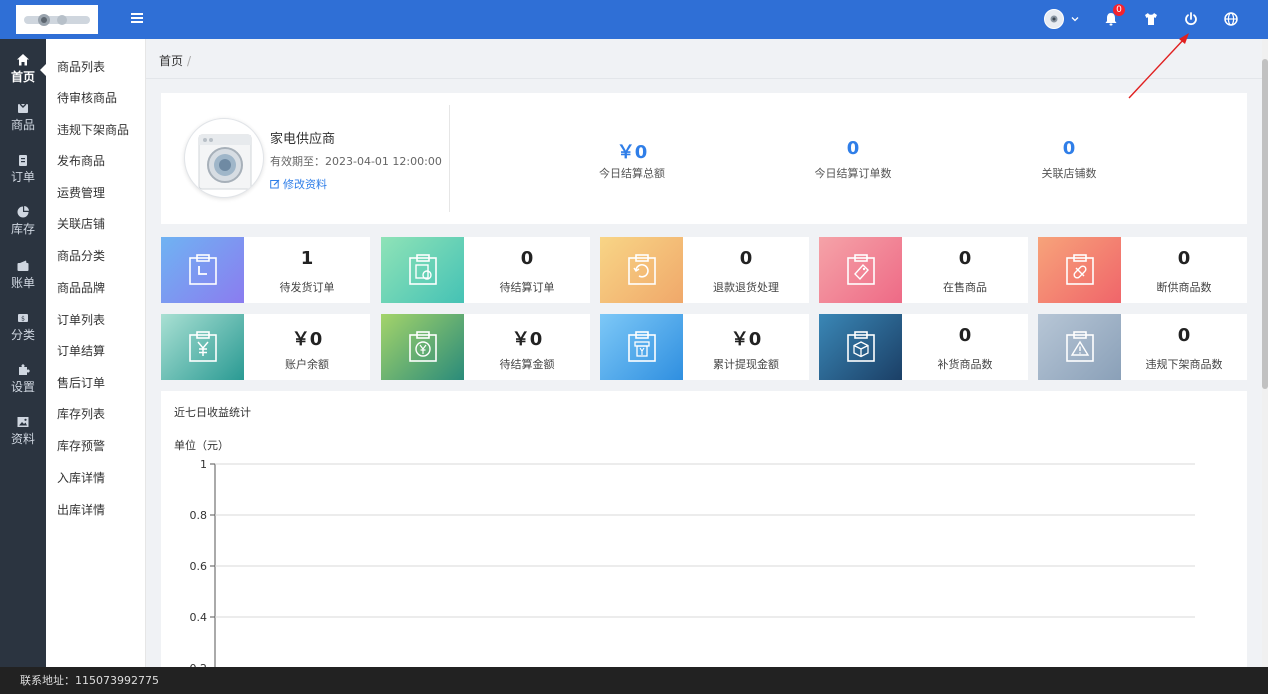  I want to click on home-icon, so click(23, 60).